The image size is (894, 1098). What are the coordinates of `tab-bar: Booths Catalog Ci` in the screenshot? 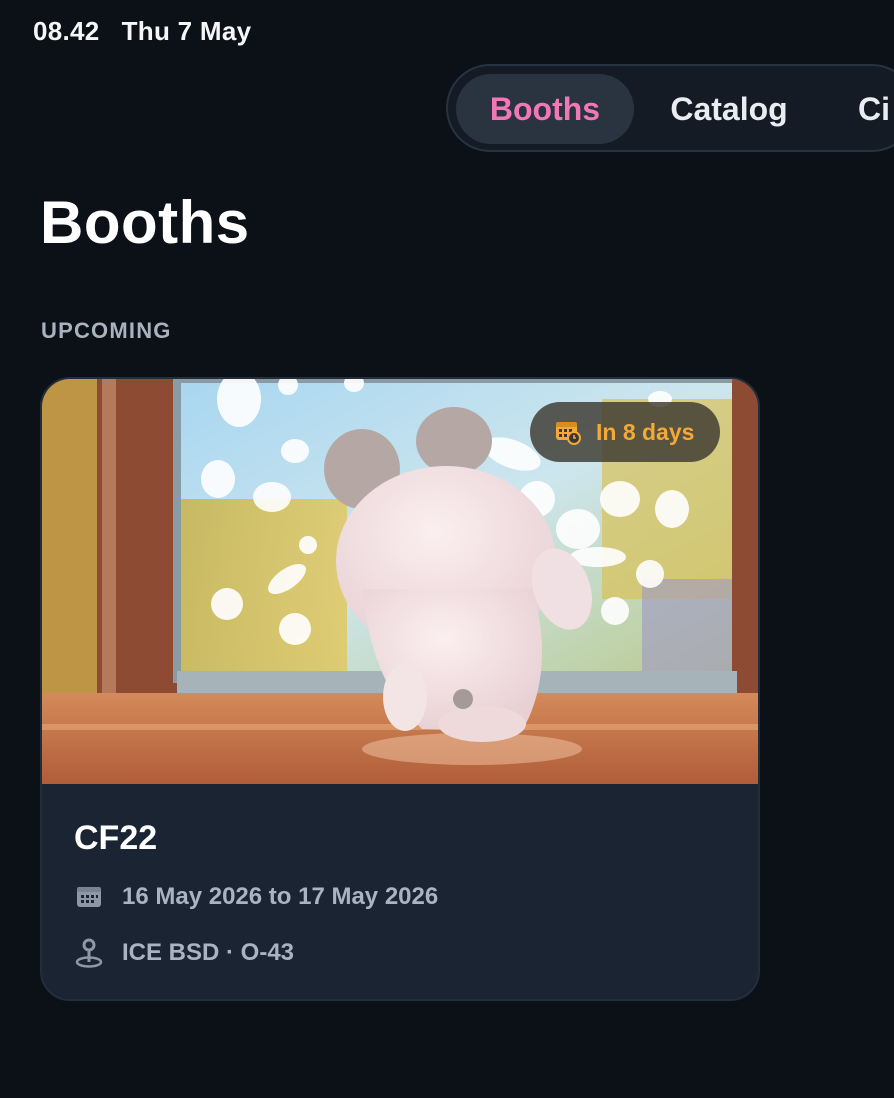 It's located at (670, 108).